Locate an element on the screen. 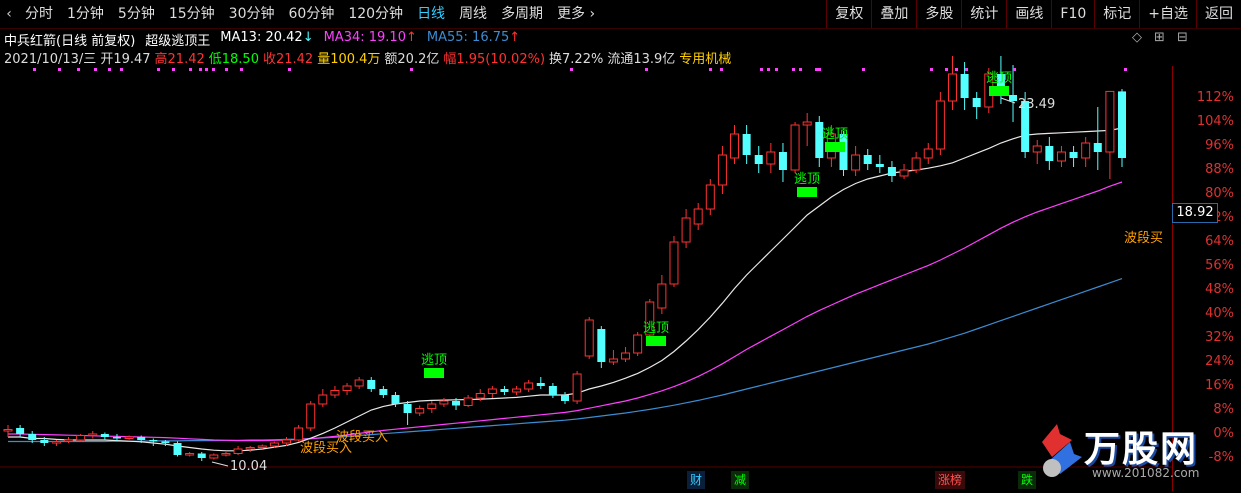 This screenshot has height=493, width=1241. y-label-4: 80% is located at coordinates (1219, 193).